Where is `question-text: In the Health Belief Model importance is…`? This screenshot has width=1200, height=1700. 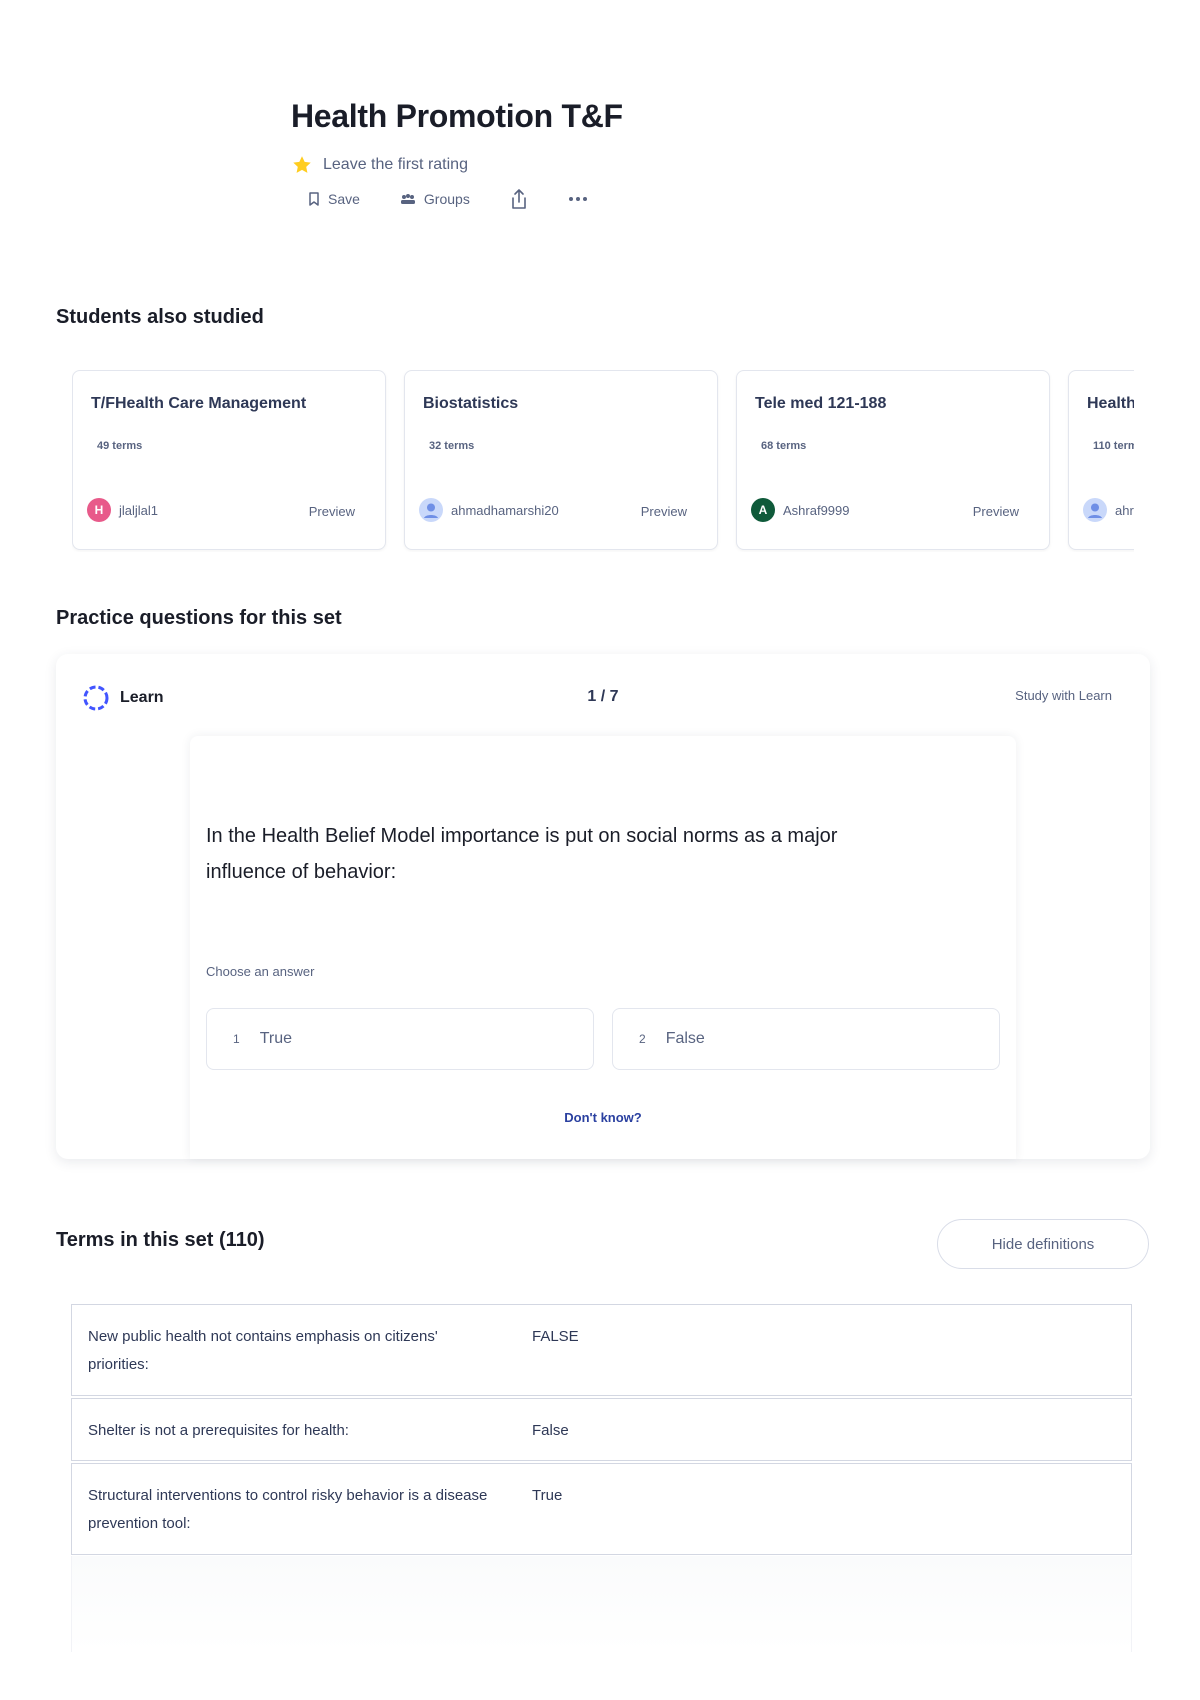 question-text: In the Health Belief Model importance is… is located at coordinates (522, 854).